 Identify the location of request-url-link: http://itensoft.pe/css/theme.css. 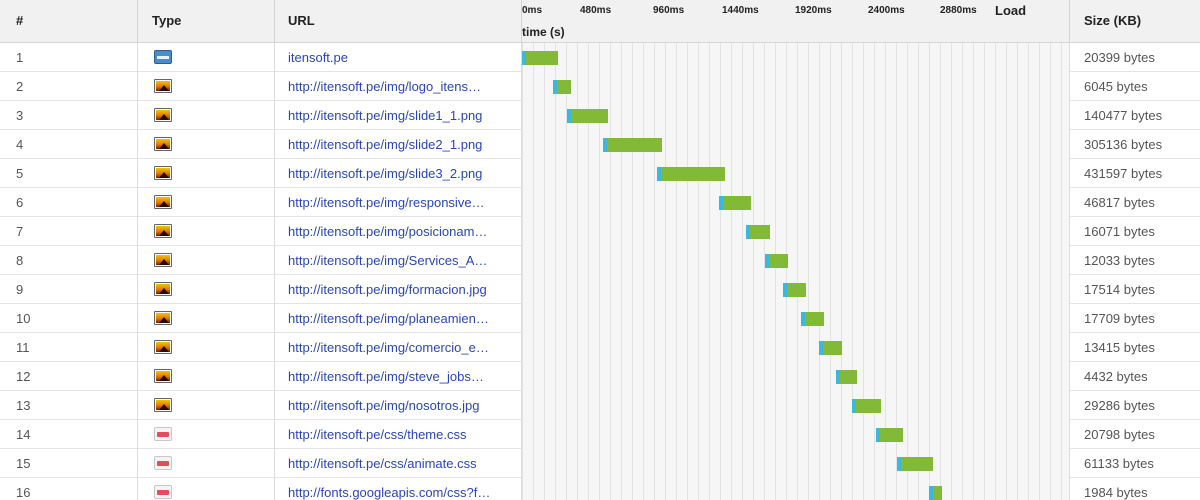
(398, 434).